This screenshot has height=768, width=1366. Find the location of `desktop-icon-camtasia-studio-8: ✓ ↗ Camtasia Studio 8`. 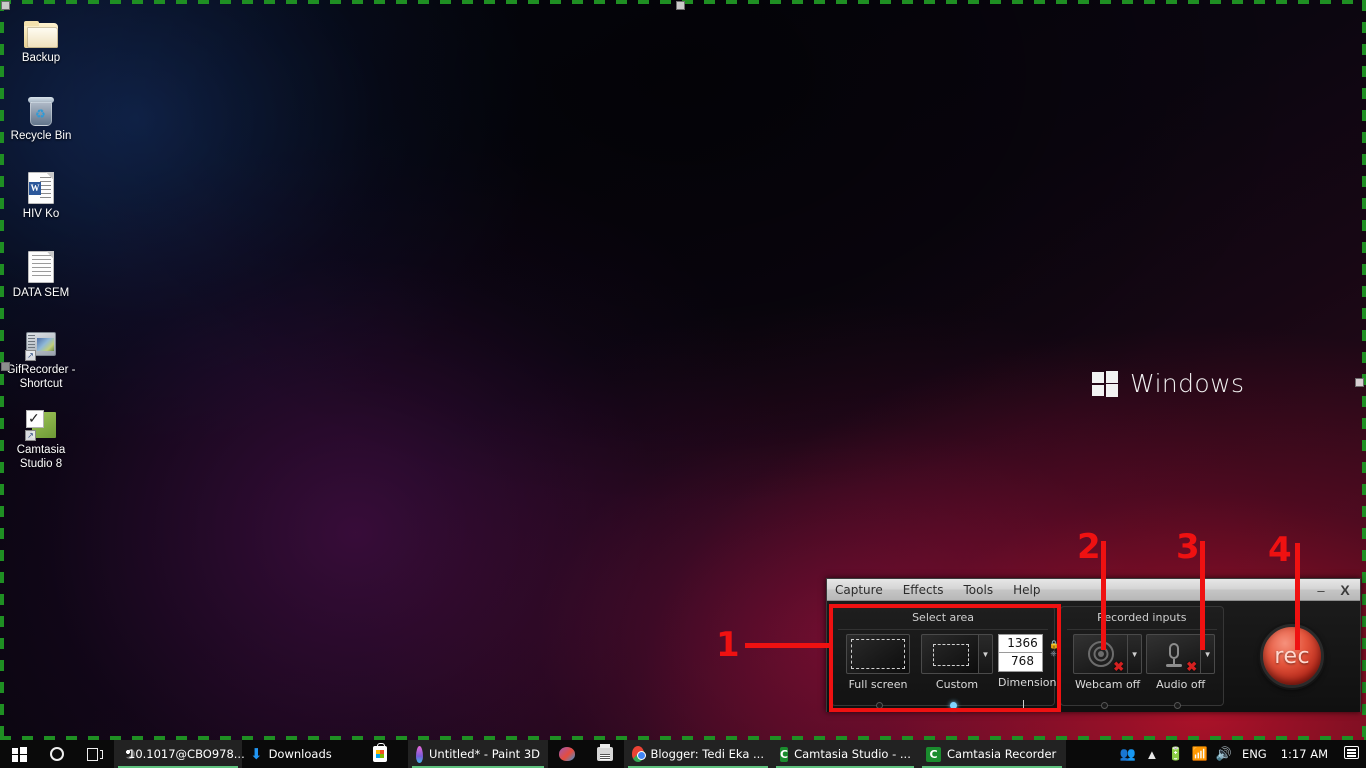

desktop-icon-camtasia-studio-8: ✓ ↗ Camtasia Studio 8 is located at coordinates (41, 435).